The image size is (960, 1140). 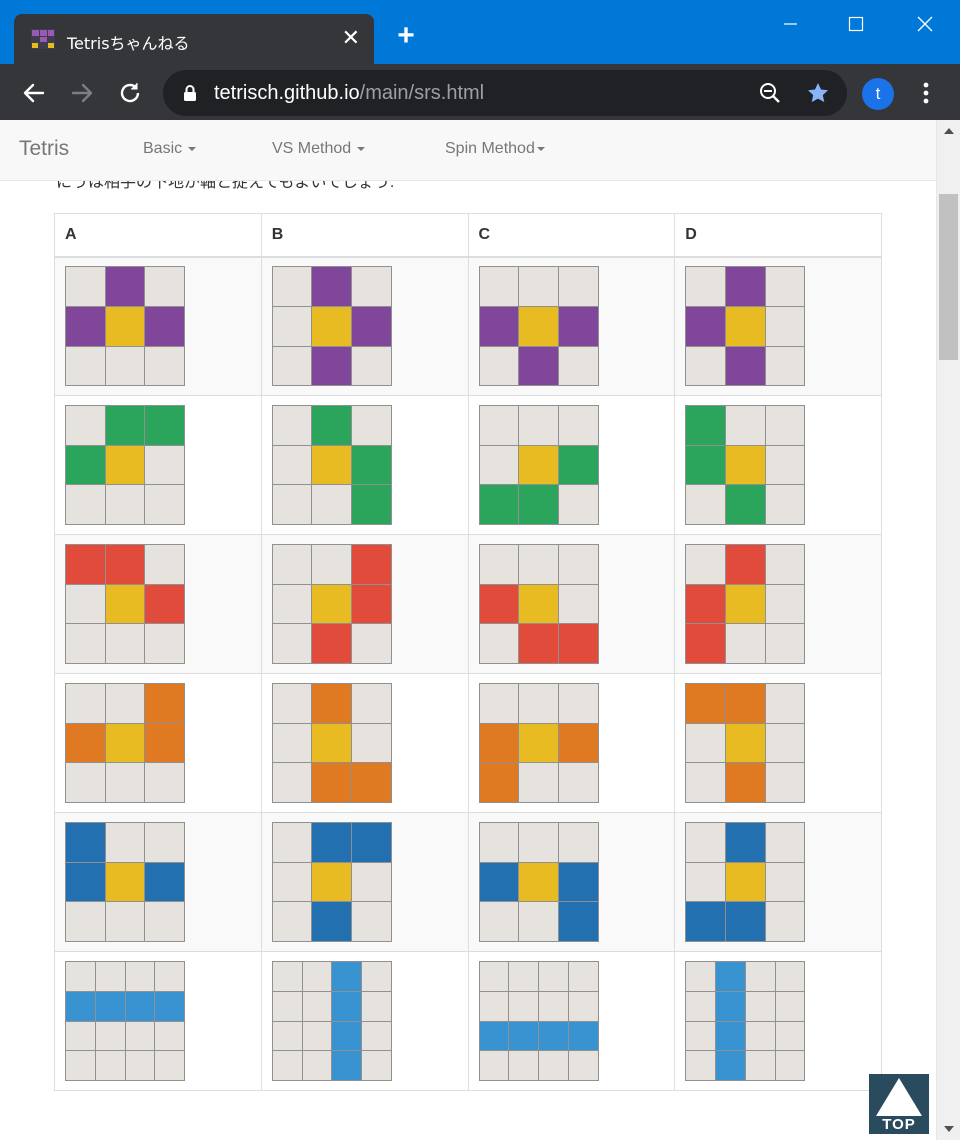 What do you see at coordinates (949, 1129) in the screenshot?
I see `scroll-down-arrow-icon` at bounding box center [949, 1129].